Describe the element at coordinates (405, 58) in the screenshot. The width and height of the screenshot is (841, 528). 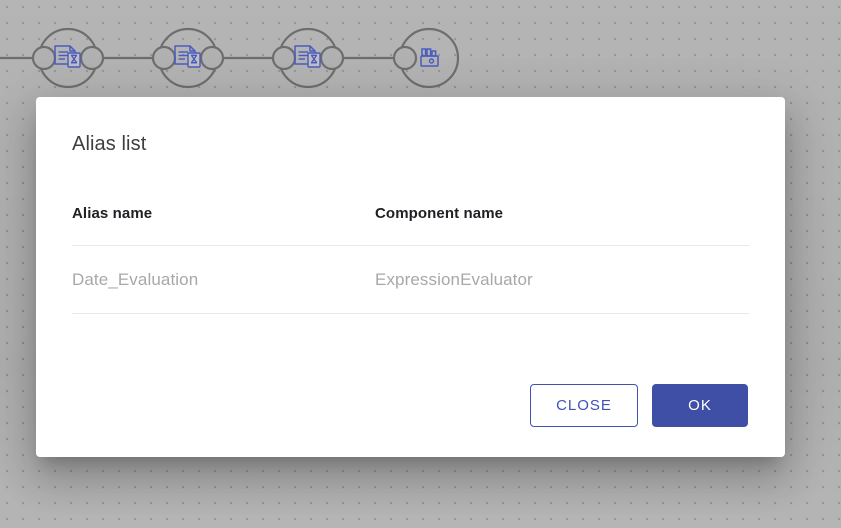
I see `node-4-input-port` at that location.